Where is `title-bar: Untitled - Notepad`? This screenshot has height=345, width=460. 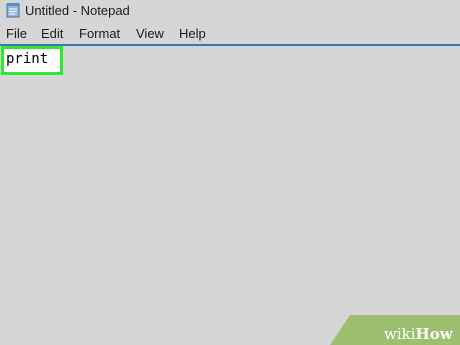
title-bar: Untitled - Notepad is located at coordinates (230, 11).